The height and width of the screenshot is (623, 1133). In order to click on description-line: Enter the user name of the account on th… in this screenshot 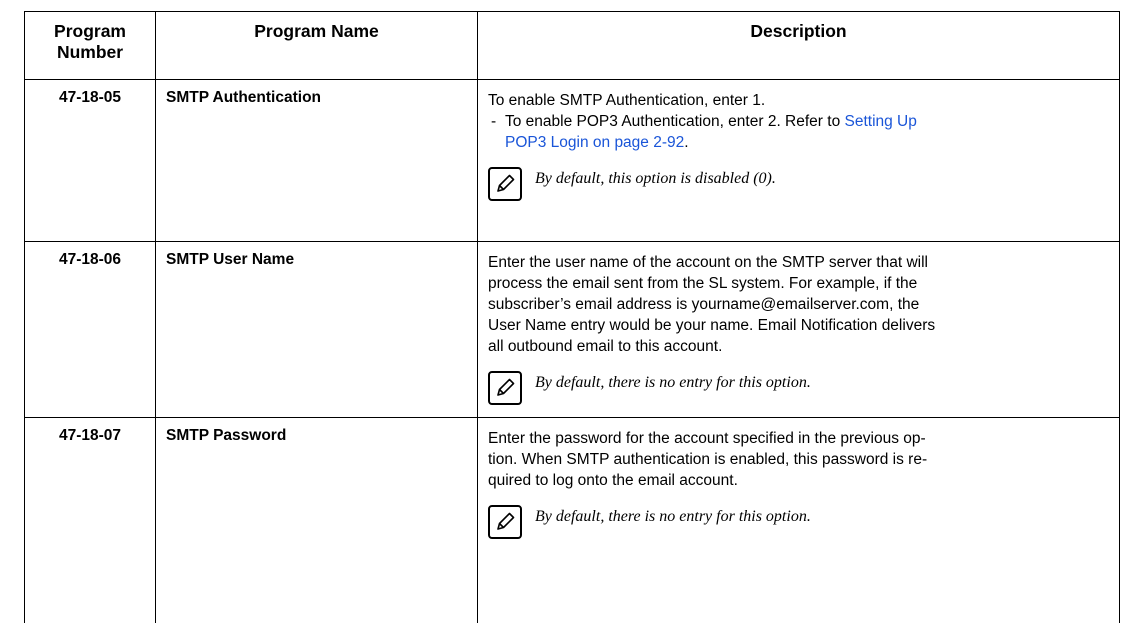, I will do `click(708, 262)`.